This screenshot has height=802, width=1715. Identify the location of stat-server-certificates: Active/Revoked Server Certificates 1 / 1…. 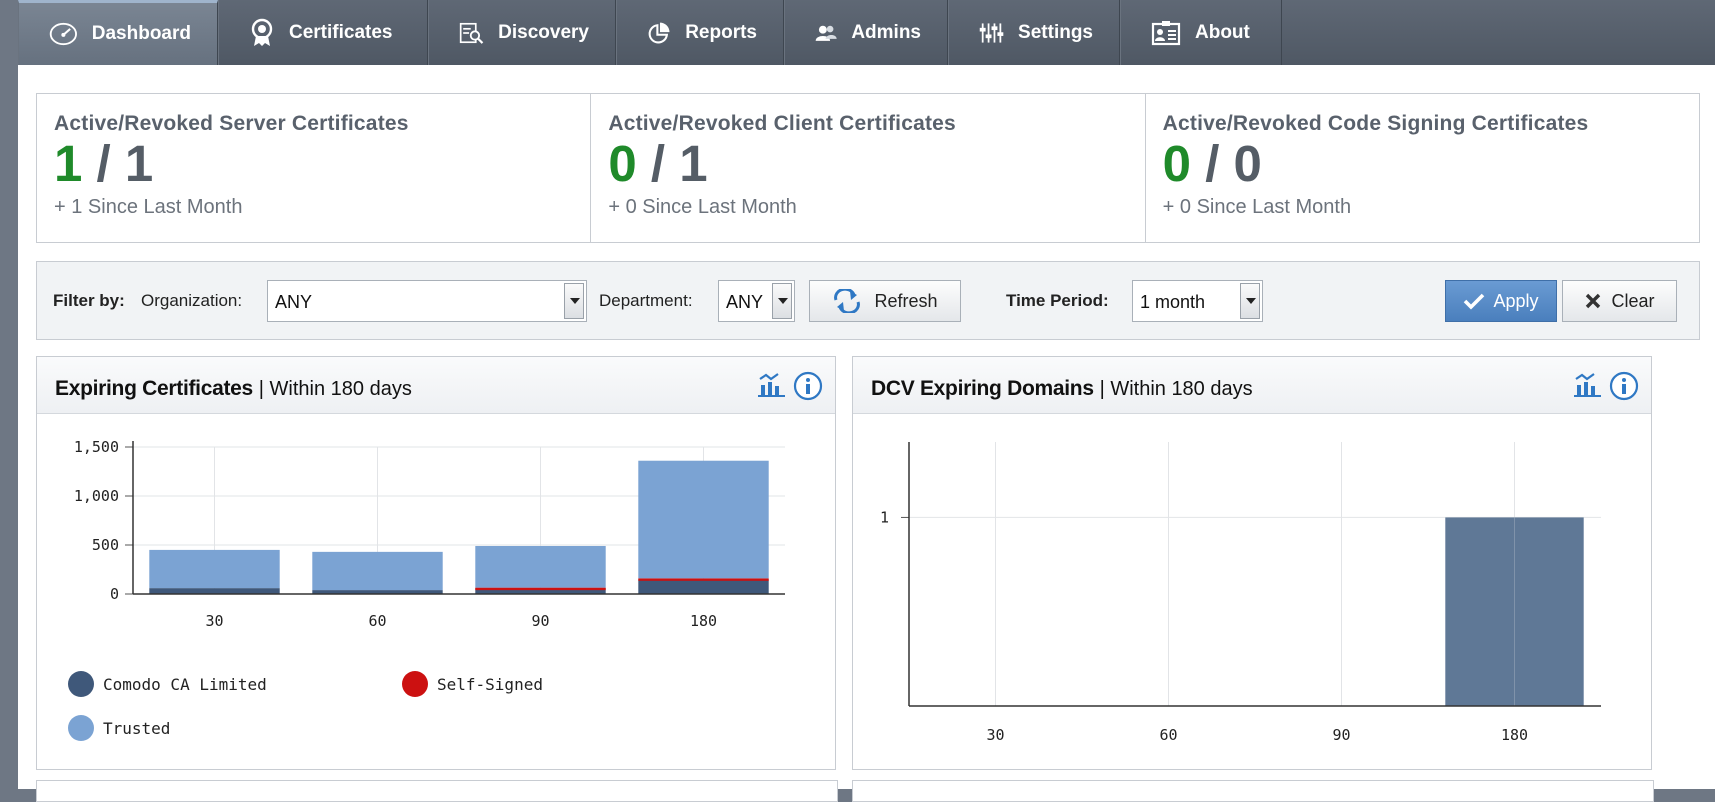
(314, 168).